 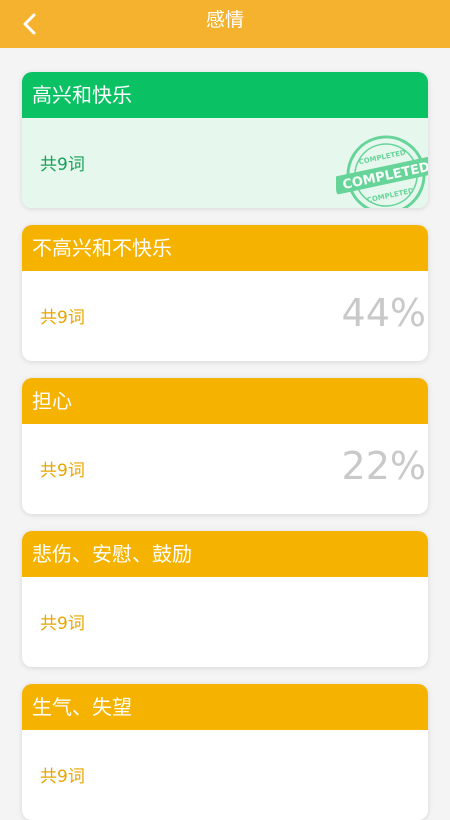 I want to click on lesson-card-3: 担心 共9词 22%, so click(x=225, y=446).